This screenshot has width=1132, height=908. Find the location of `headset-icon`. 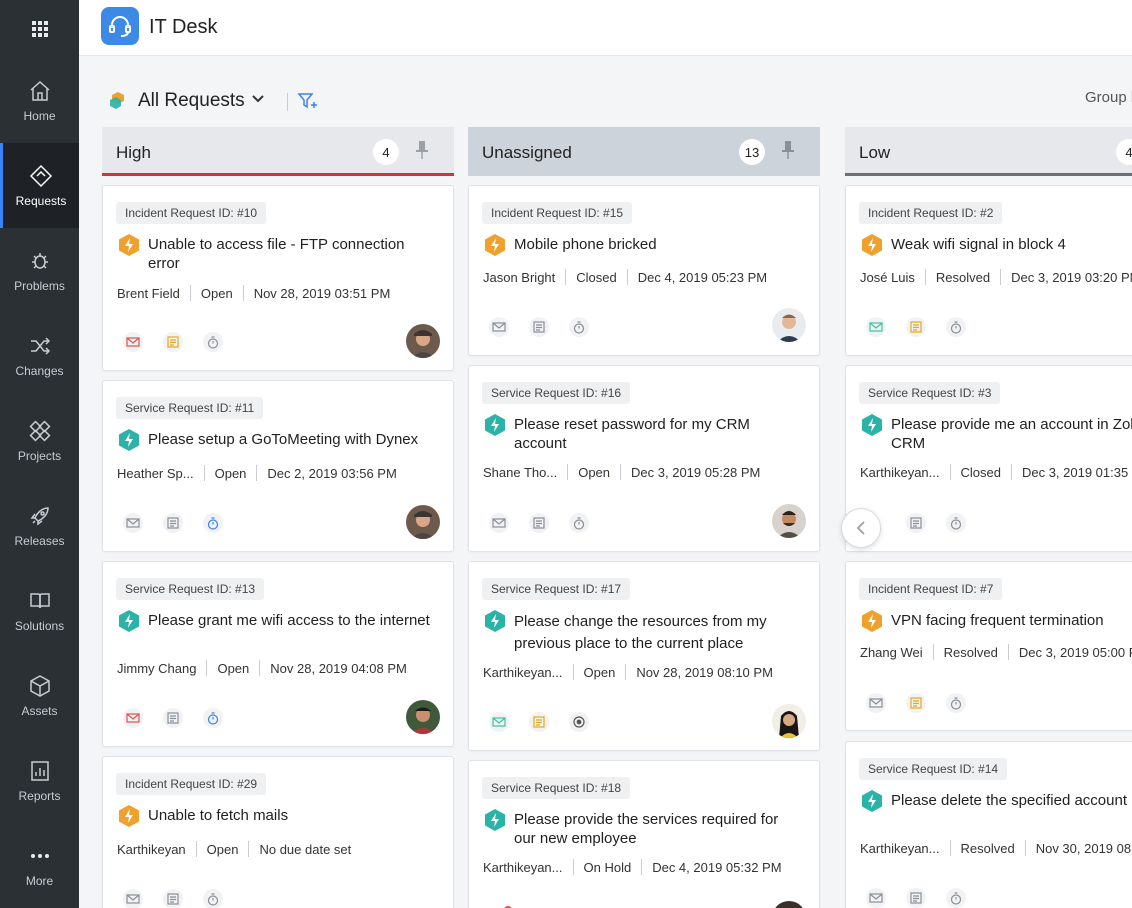

headset-icon is located at coordinates (120, 26).